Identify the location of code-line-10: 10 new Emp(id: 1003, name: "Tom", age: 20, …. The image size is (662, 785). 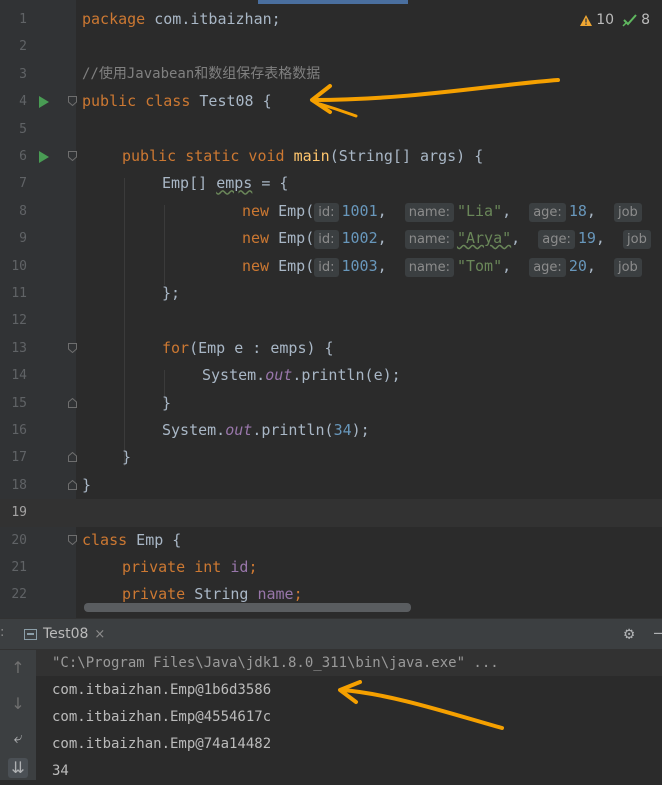
(331, 266).